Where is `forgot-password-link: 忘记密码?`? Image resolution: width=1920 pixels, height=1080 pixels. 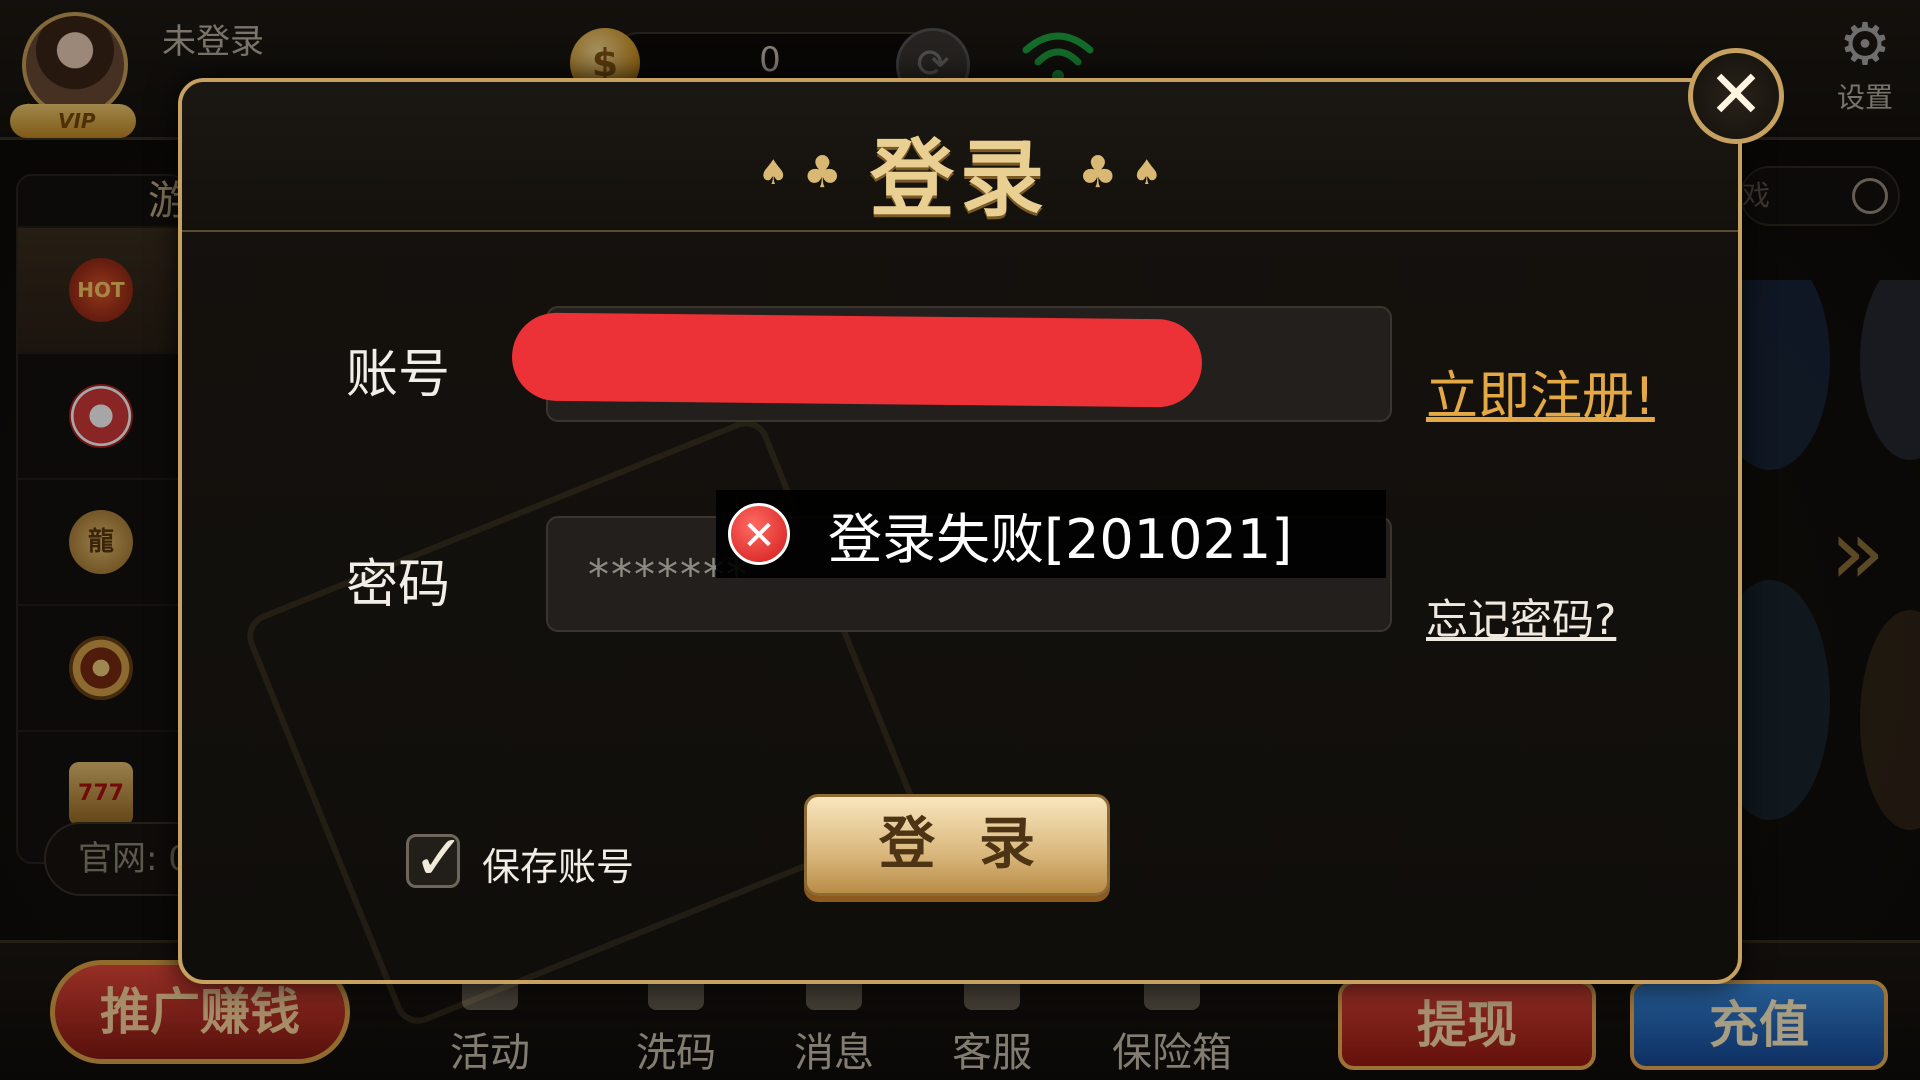 forgot-password-link: 忘记密码? is located at coordinates (1521, 616).